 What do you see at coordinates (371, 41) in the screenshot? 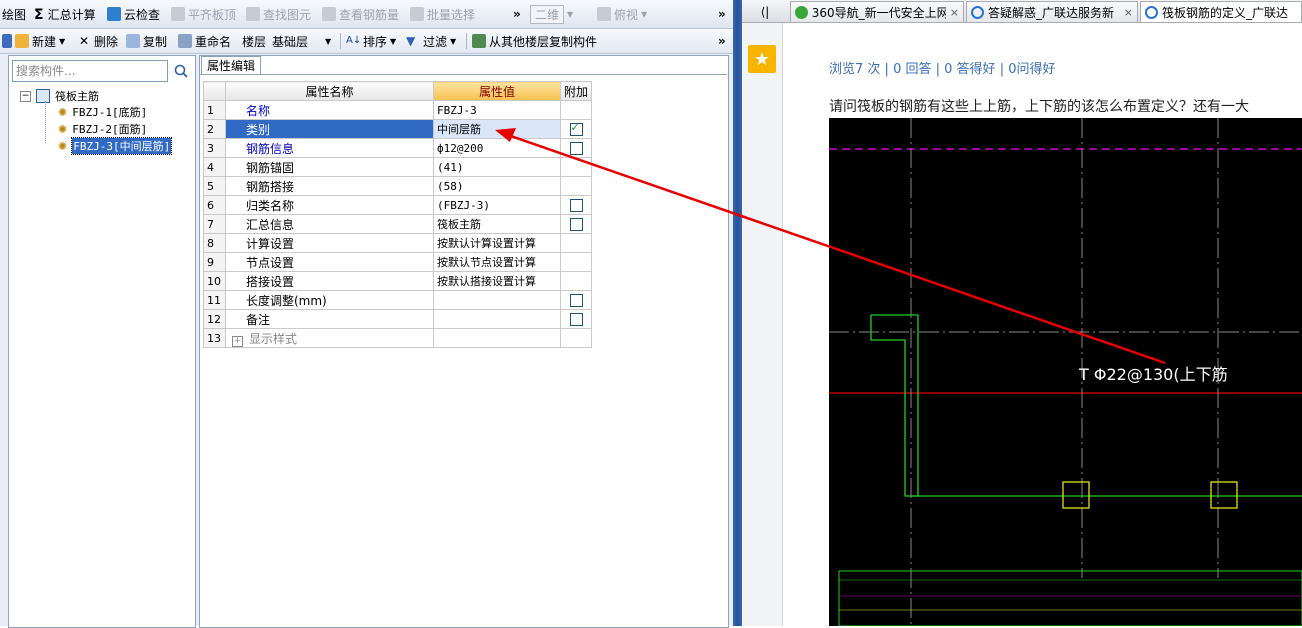
I see `sort-dropdown: A↓ 排序 ▼` at bounding box center [371, 41].